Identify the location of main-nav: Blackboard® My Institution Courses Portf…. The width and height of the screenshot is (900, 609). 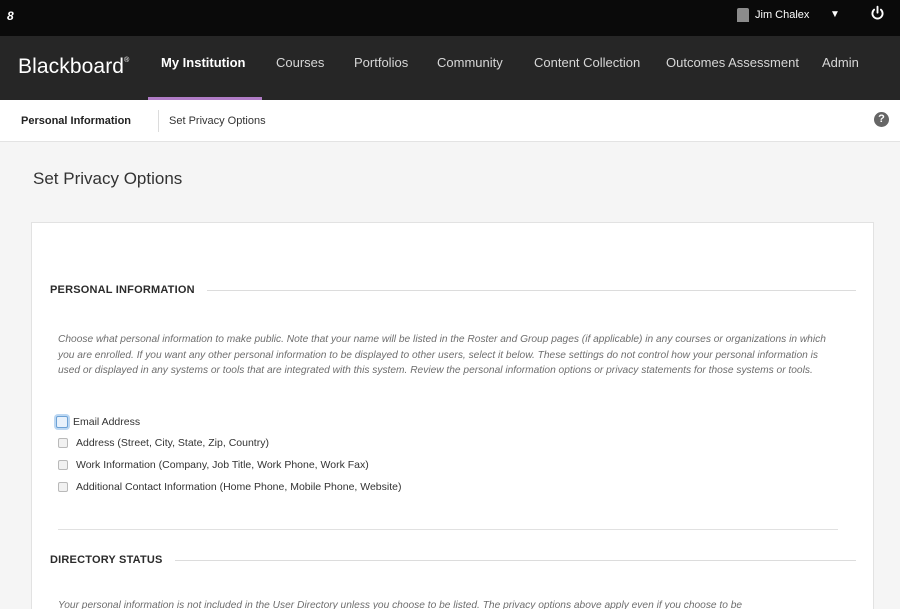
(450, 68).